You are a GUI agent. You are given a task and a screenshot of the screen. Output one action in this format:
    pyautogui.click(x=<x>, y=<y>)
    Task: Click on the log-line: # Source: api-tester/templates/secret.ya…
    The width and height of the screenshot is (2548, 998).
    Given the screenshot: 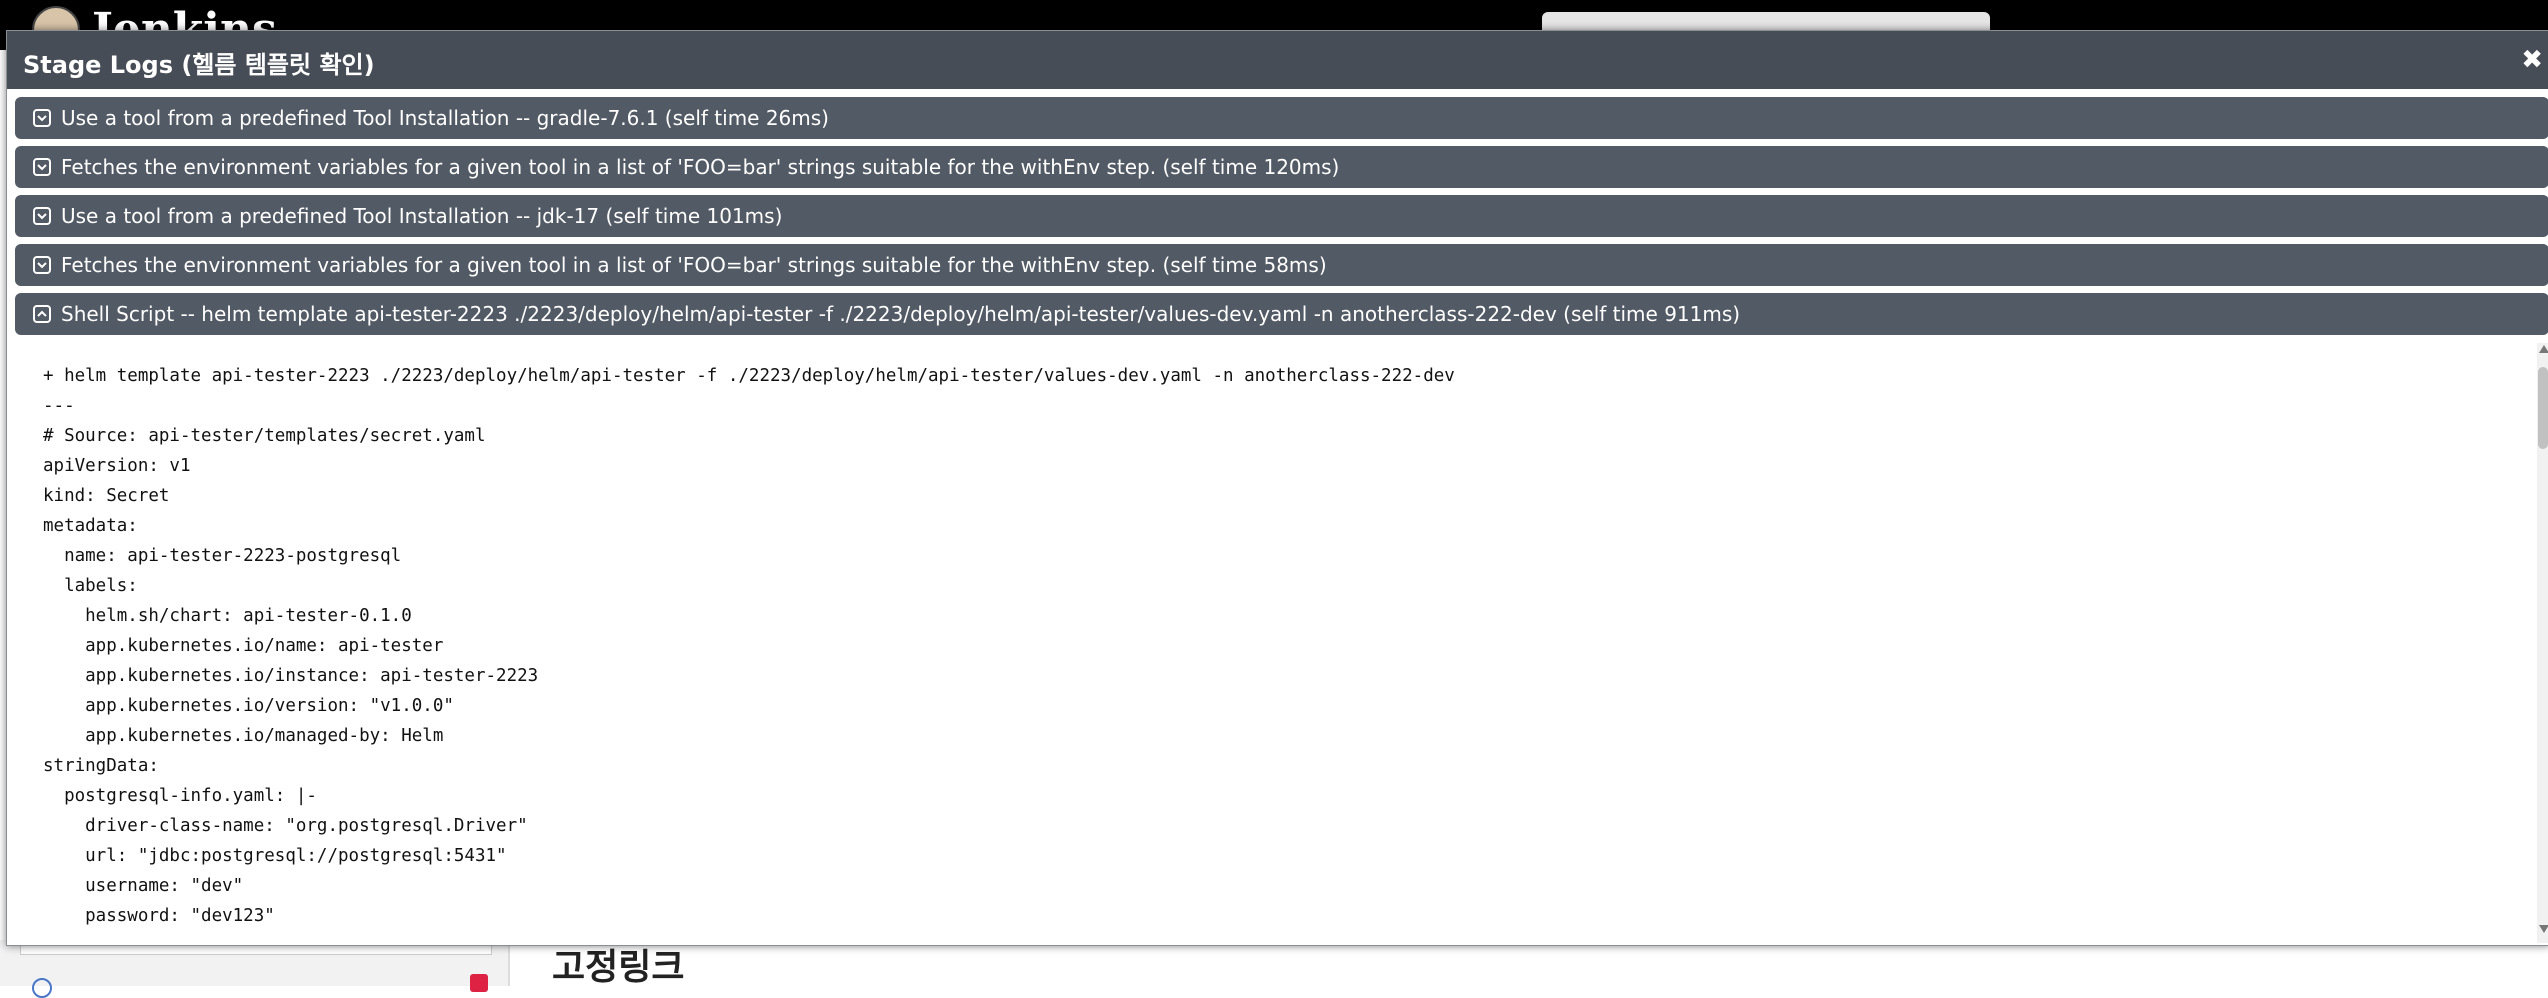 What is the action you would take?
    pyautogui.click(x=264, y=436)
    